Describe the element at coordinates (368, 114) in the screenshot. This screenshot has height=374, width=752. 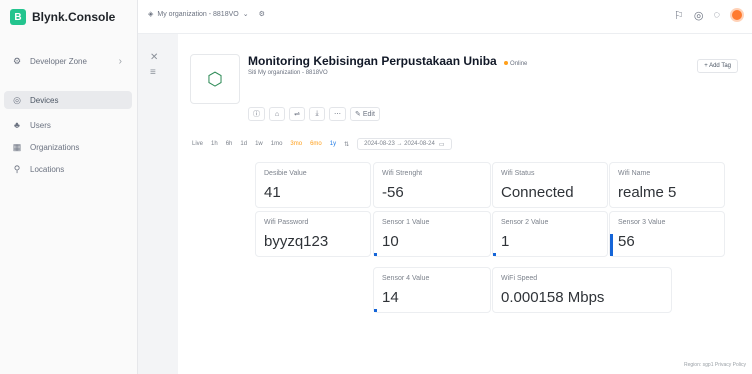
I see `edit-label: Edit` at that location.